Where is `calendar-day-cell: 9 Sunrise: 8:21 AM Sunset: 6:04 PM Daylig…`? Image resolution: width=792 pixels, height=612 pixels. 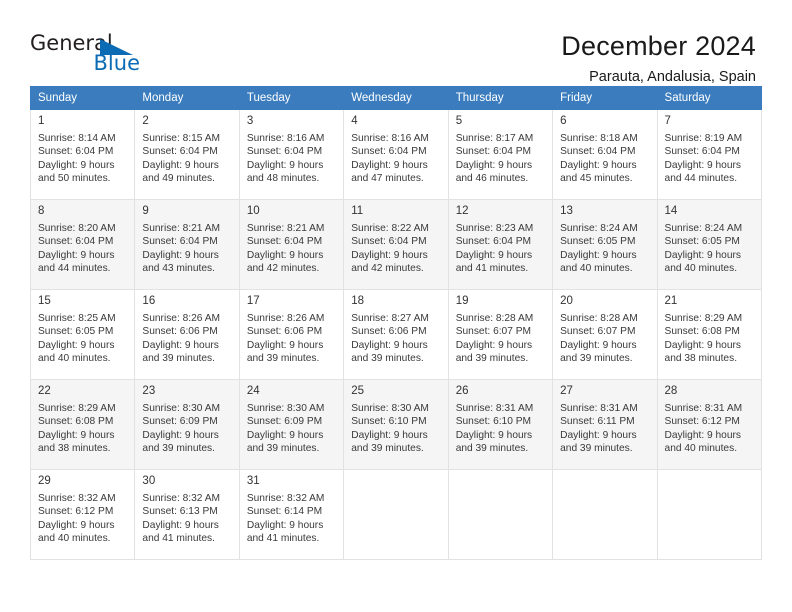
calendar-day-cell: 9 Sunrise: 8:21 AM Sunset: 6:04 PM Daylig… is located at coordinates (187, 244).